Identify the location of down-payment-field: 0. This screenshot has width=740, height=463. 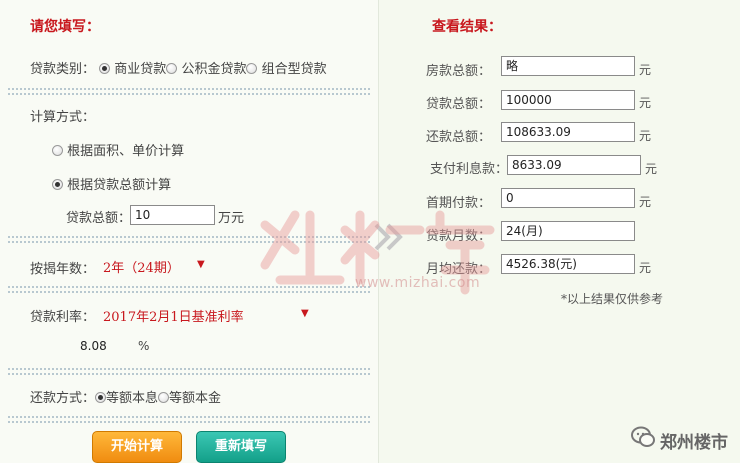
(568, 198).